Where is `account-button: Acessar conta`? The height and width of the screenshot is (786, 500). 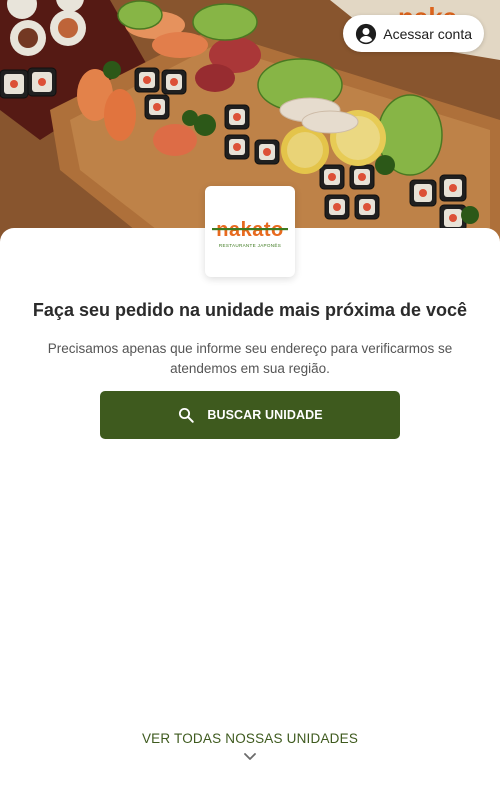
account-button: Acessar conta is located at coordinates (413, 33).